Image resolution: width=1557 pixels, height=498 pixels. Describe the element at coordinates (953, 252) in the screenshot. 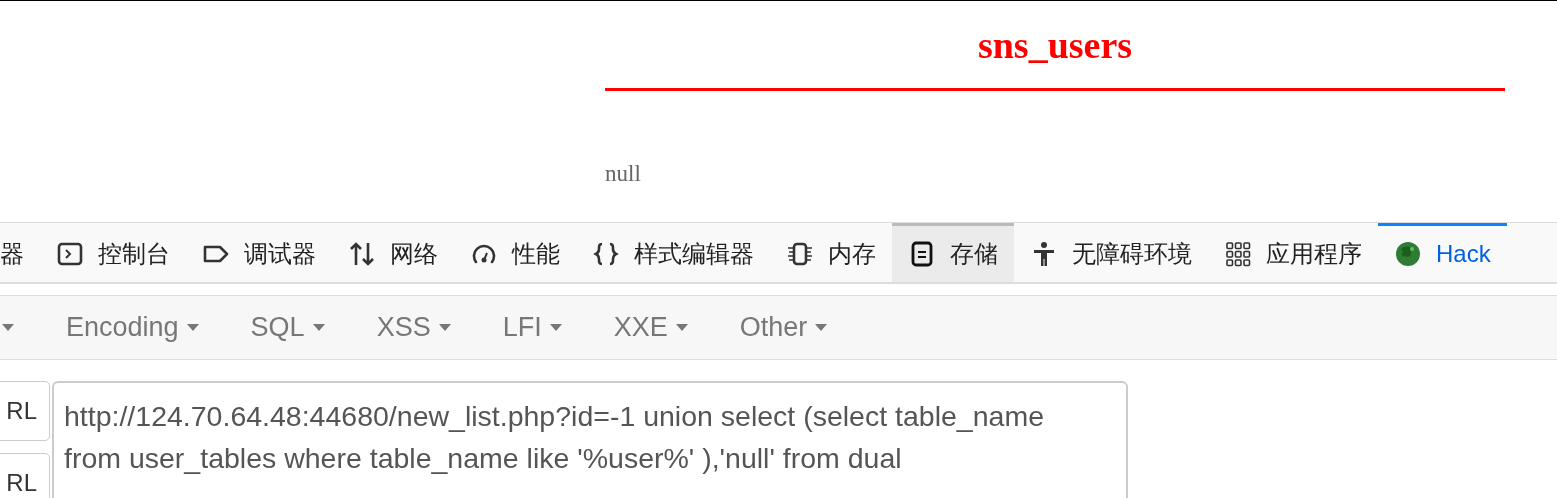

I see `devtools-tab: 存储` at that location.